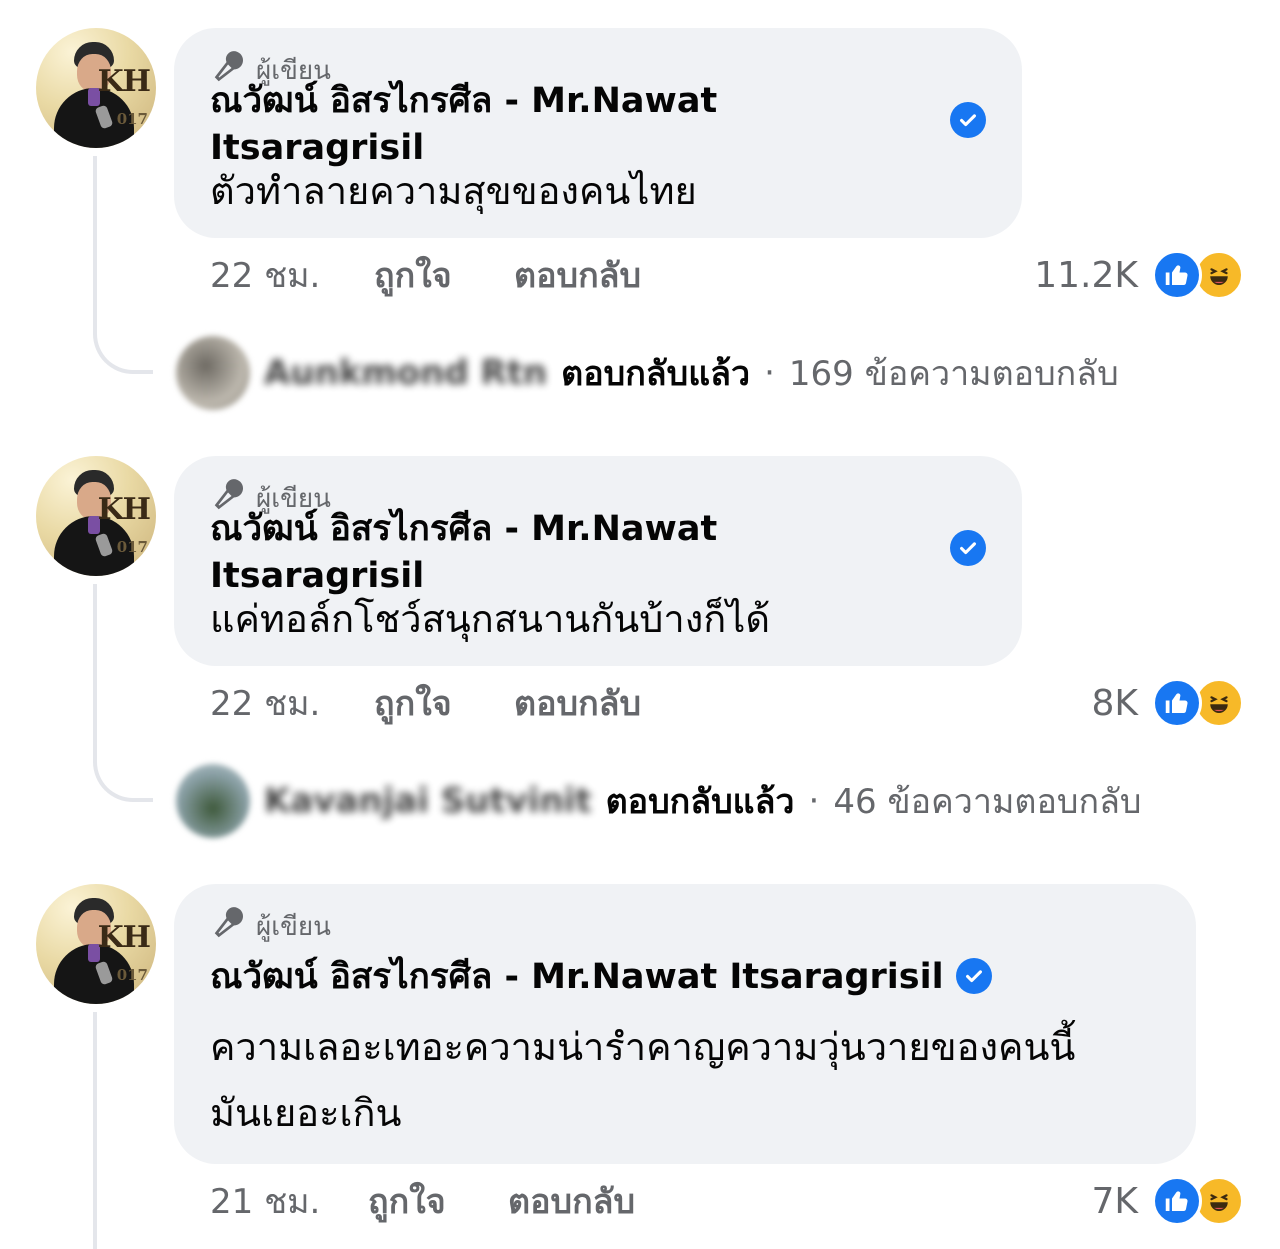  Describe the element at coordinates (428, 801) in the screenshot. I see `reply-author-name: Kavanjai Sutvinit` at that location.